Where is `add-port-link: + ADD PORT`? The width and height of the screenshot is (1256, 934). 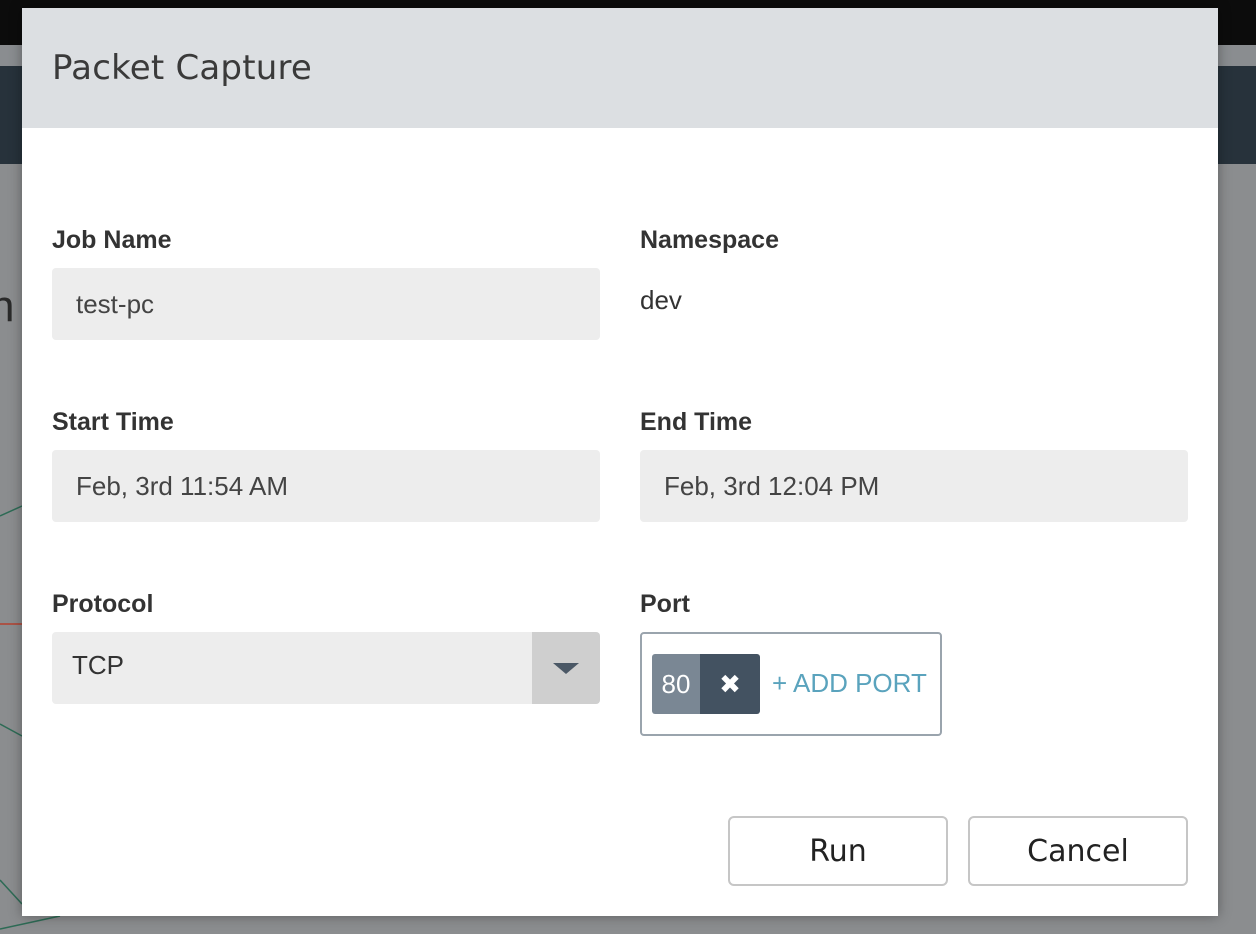
add-port-link: + ADD PORT is located at coordinates (849, 683).